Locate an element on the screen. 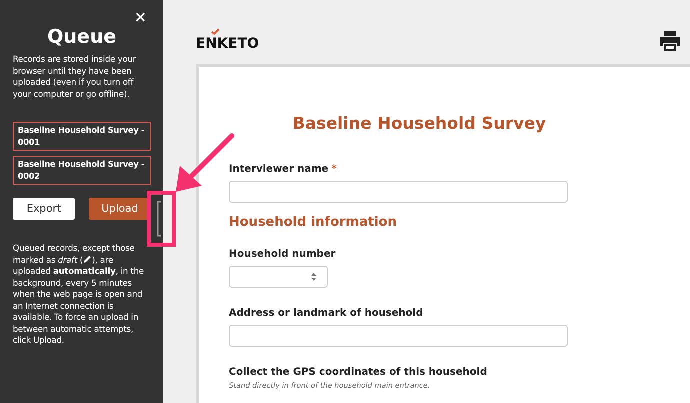 This screenshot has height=403, width=690. number-input-field is located at coordinates (278, 277).